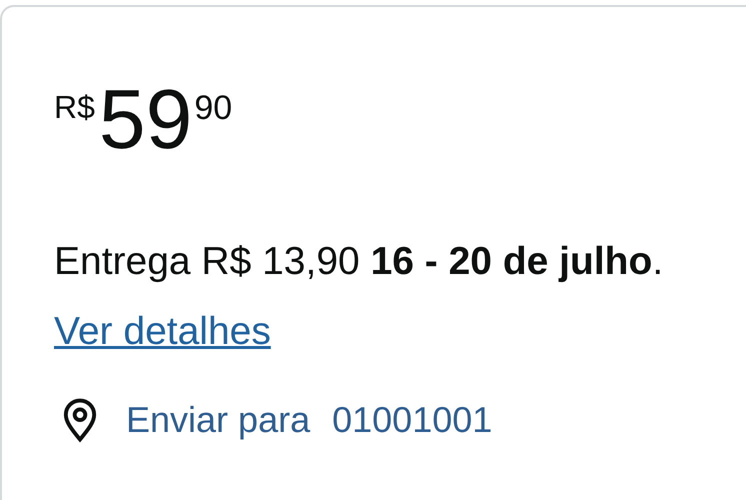  What do you see at coordinates (162, 331) in the screenshot?
I see `details-link: Ver detalhes` at bounding box center [162, 331].